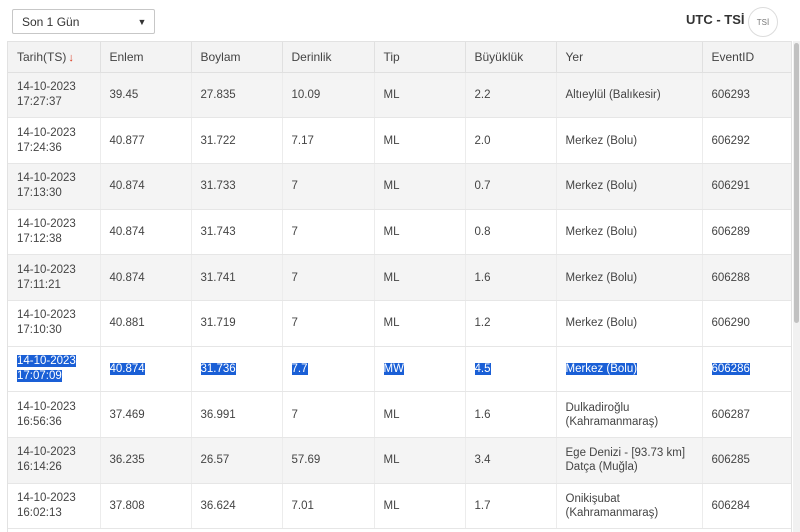 Image resolution: width=800 pixels, height=532 pixels. What do you see at coordinates (237, 57) in the screenshot?
I see `column-header-lon: Boylam` at bounding box center [237, 57].